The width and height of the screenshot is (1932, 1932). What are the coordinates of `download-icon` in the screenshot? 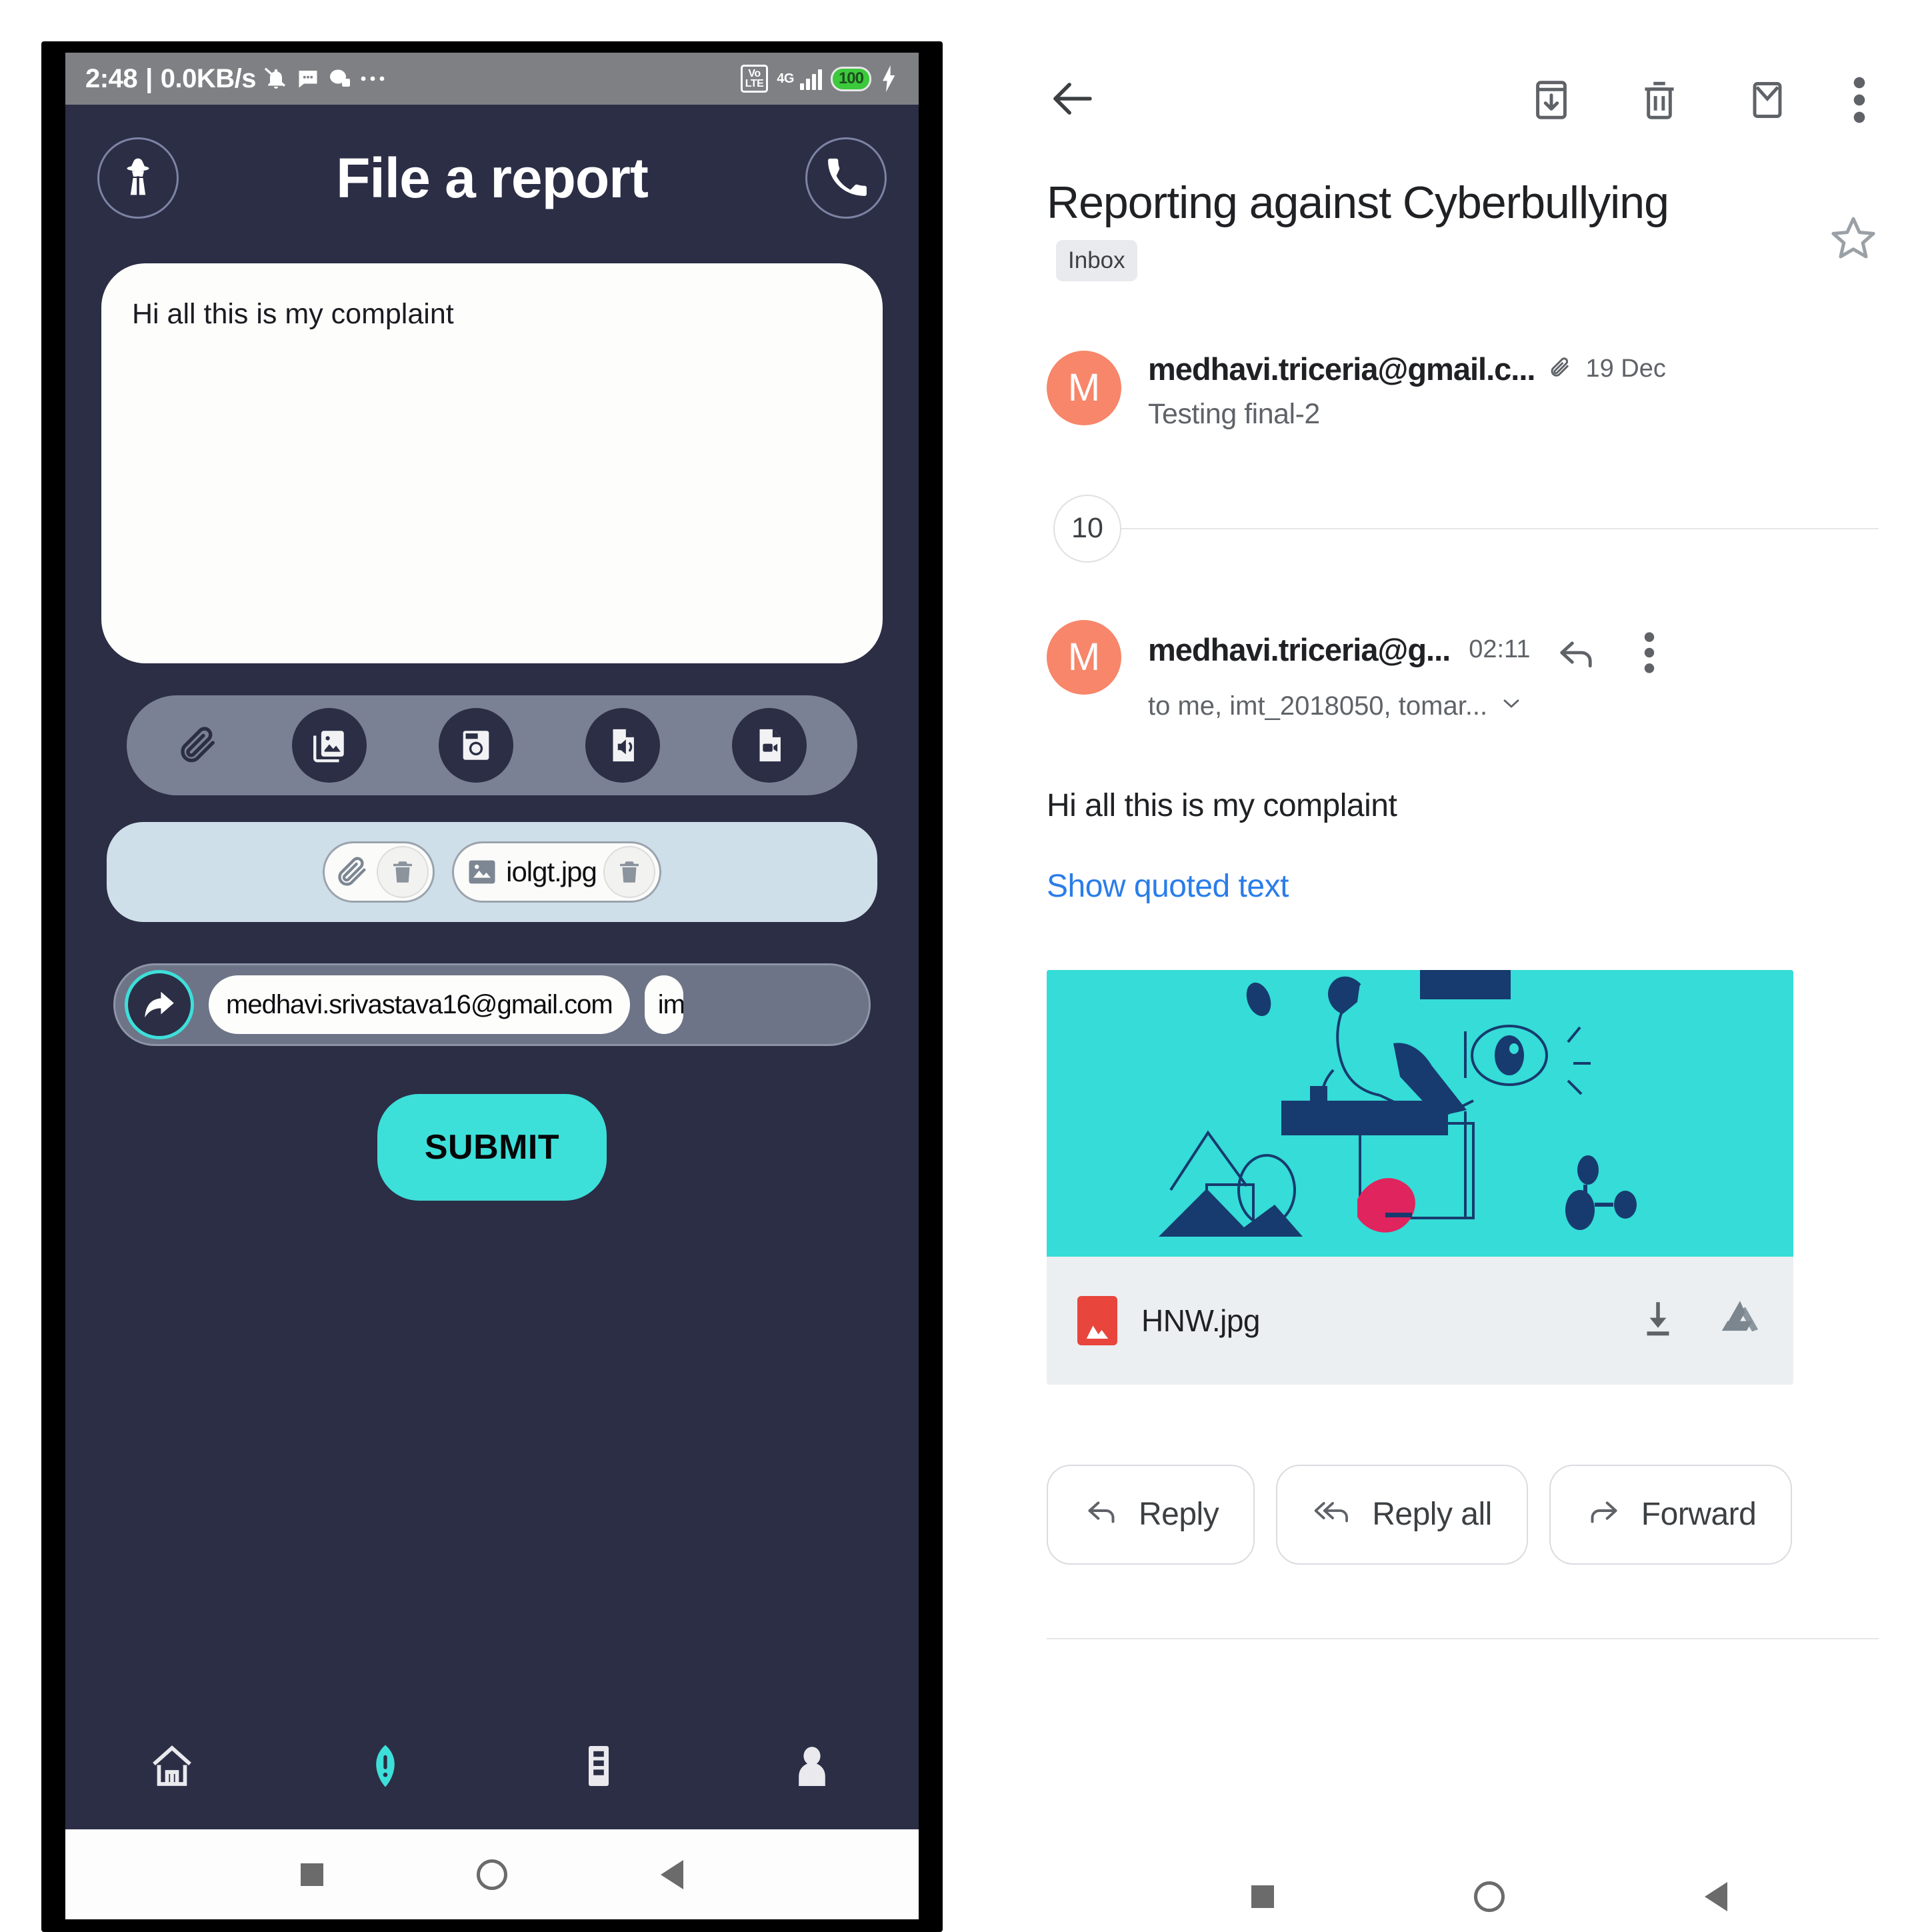 It's located at (1658, 1320).